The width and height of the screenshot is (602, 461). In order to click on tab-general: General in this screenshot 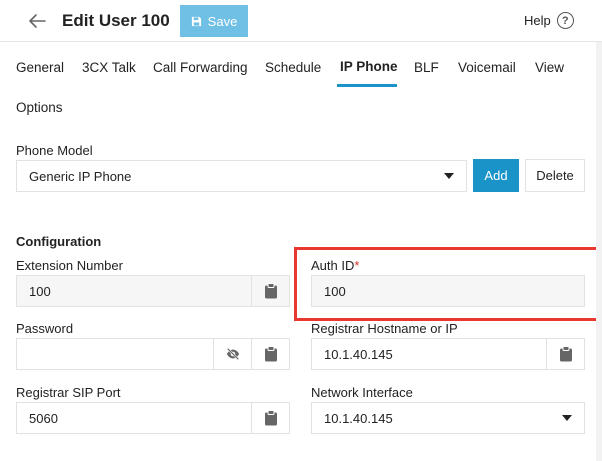, I will do `click(40, 67)`.